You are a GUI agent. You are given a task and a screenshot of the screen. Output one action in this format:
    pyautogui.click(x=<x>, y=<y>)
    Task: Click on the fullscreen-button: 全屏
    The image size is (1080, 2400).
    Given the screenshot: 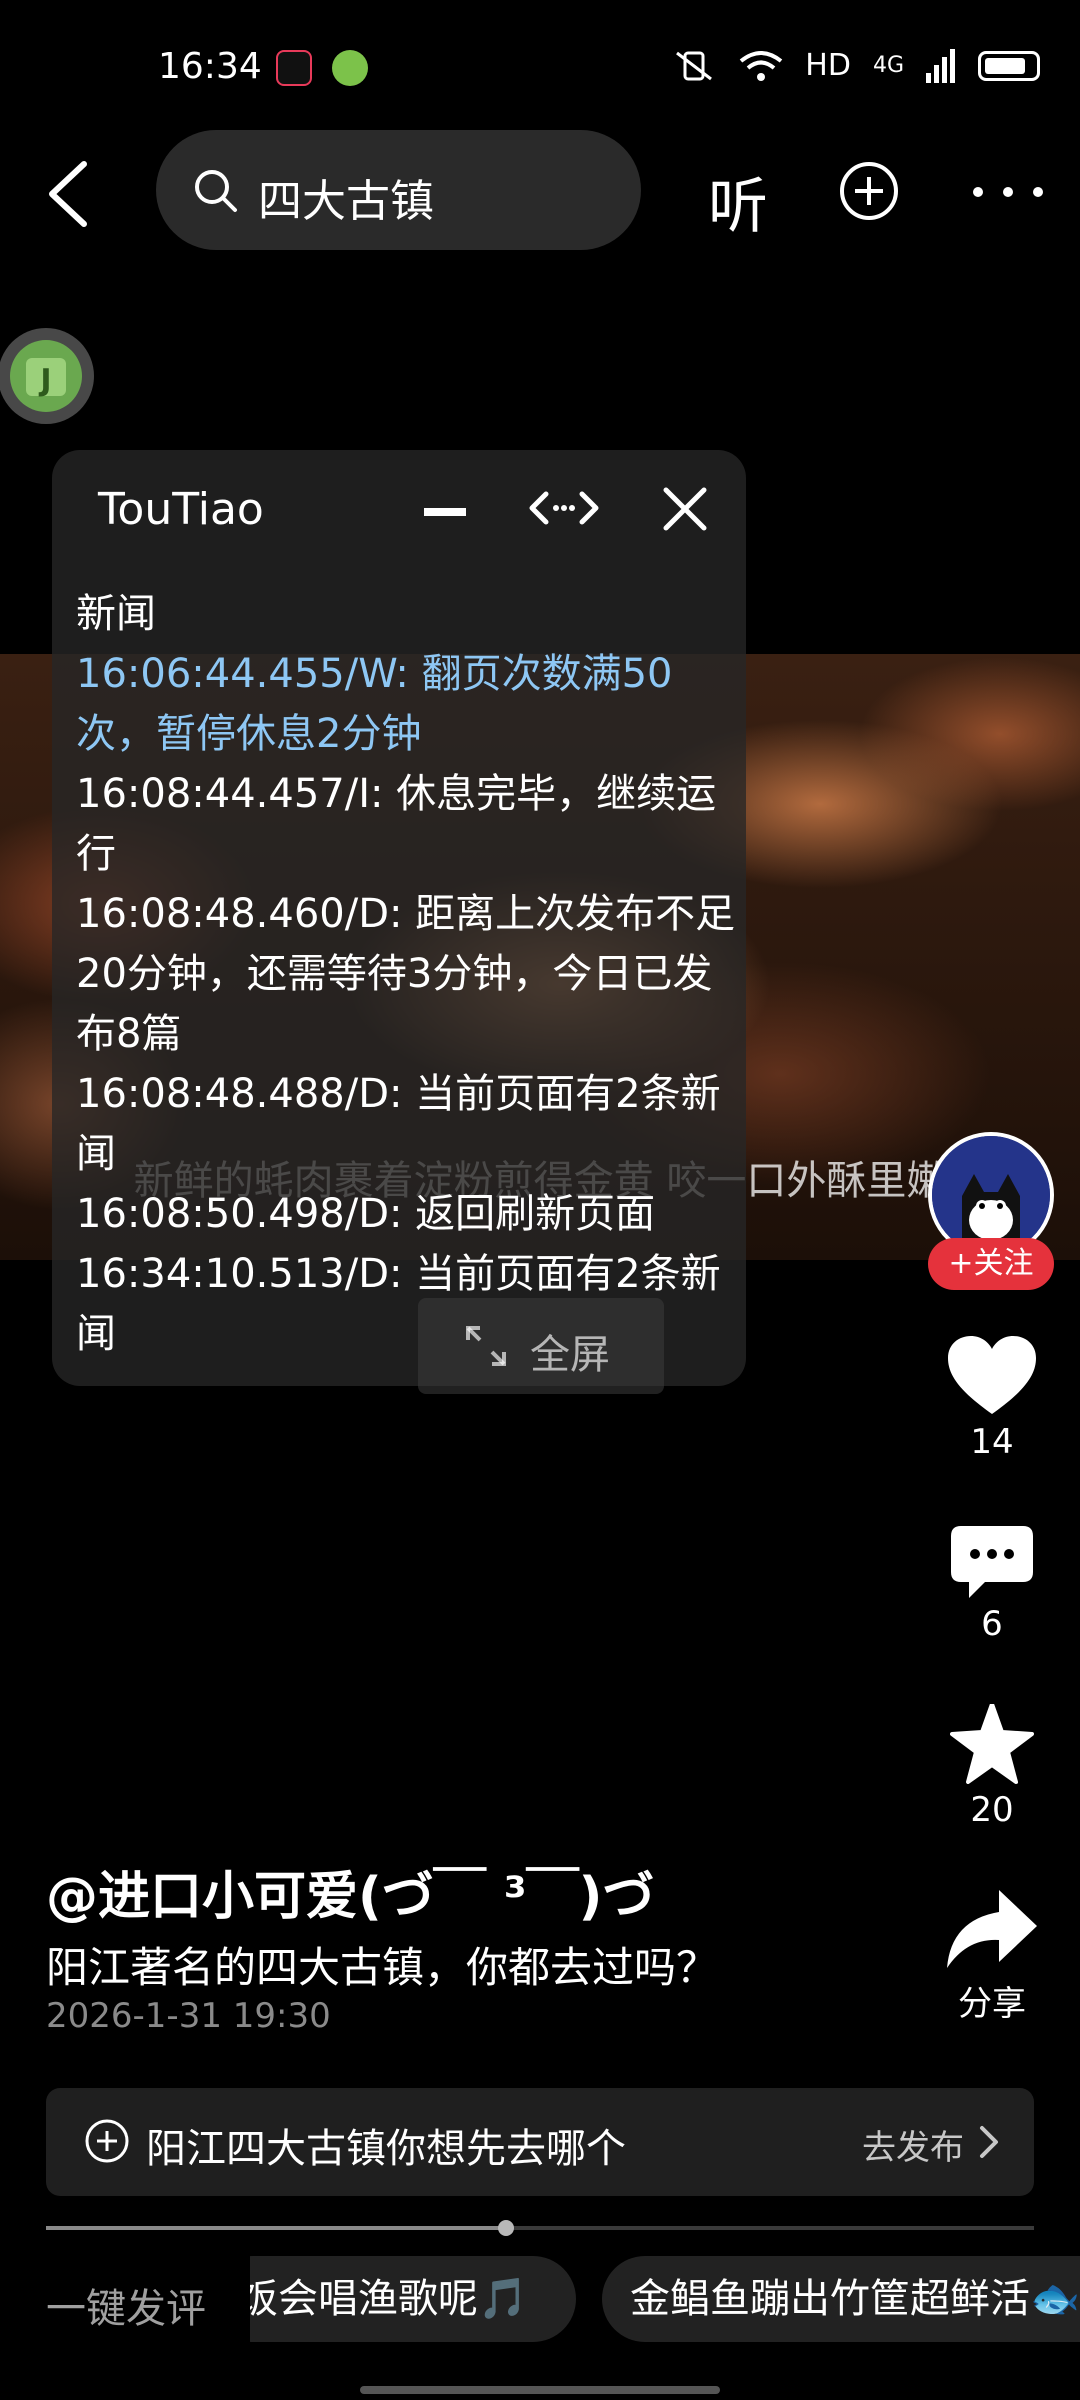 What is the action you would take?
    pyautogui.click(x=541, y=1346)
    